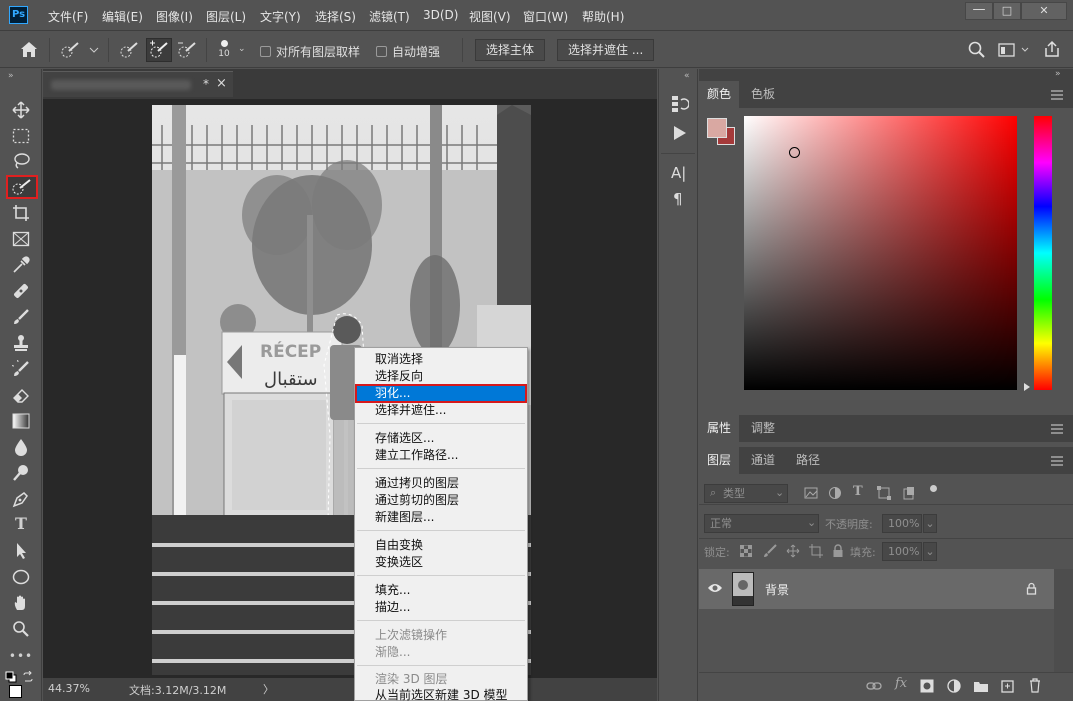 This screenshot has height=701, width=1073. I want to click on type-tool-icon: T, so click(21, 525).